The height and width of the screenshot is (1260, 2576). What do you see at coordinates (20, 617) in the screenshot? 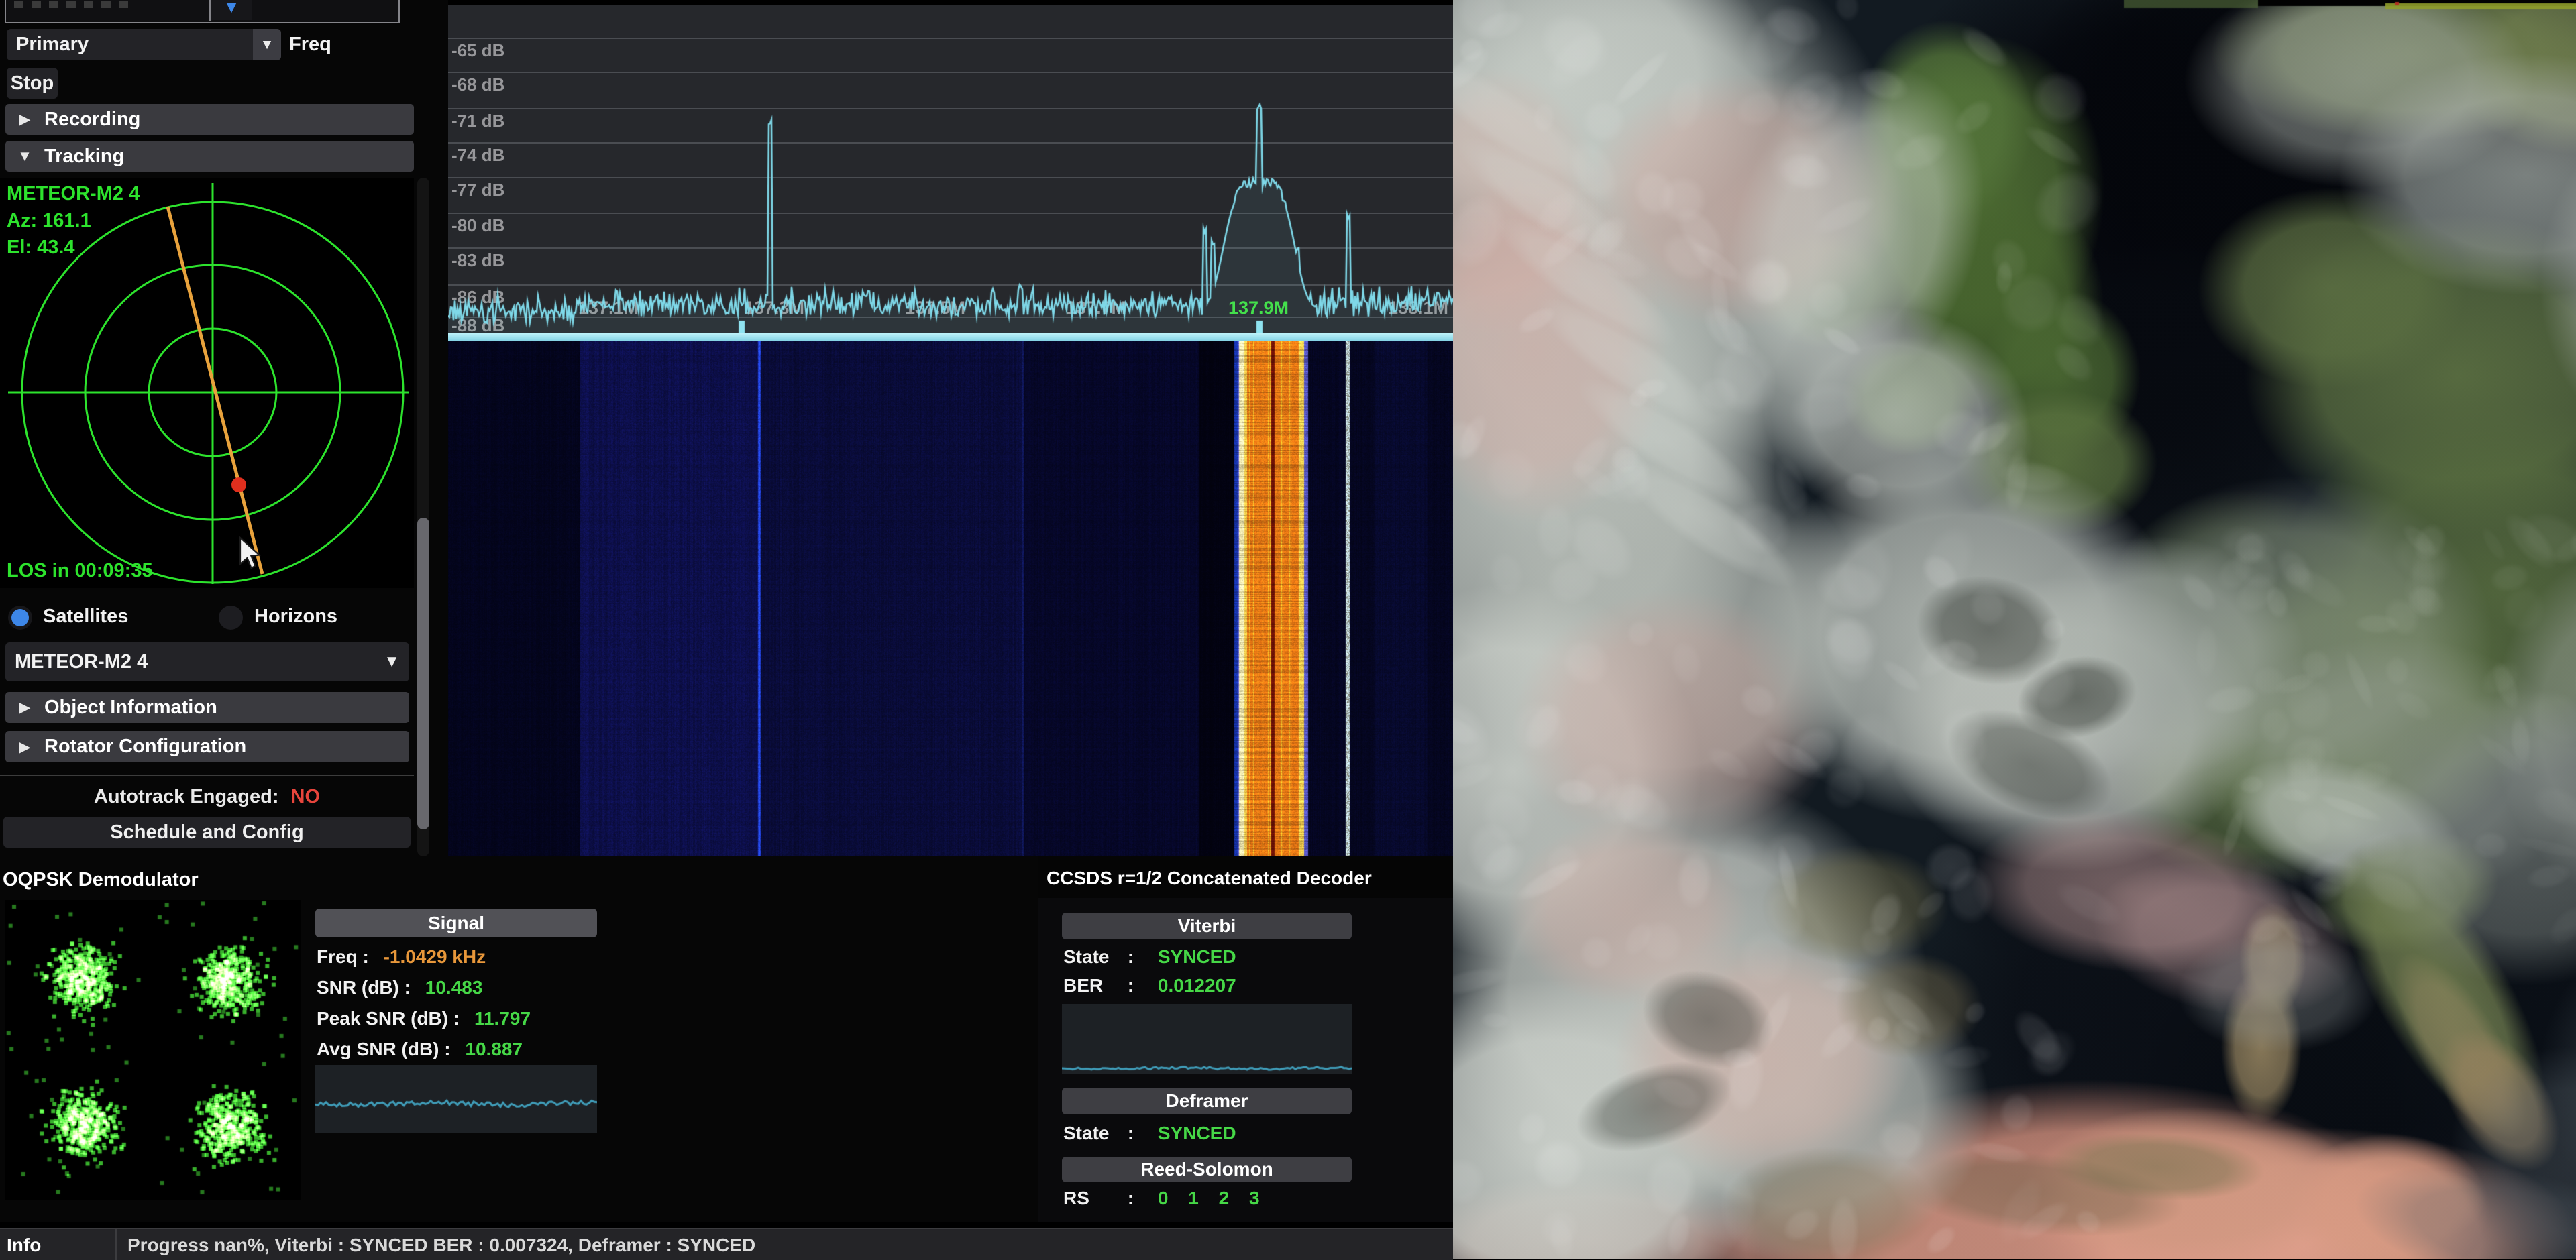
I see `radio-selected-dot` at bounding box center [20, 617].